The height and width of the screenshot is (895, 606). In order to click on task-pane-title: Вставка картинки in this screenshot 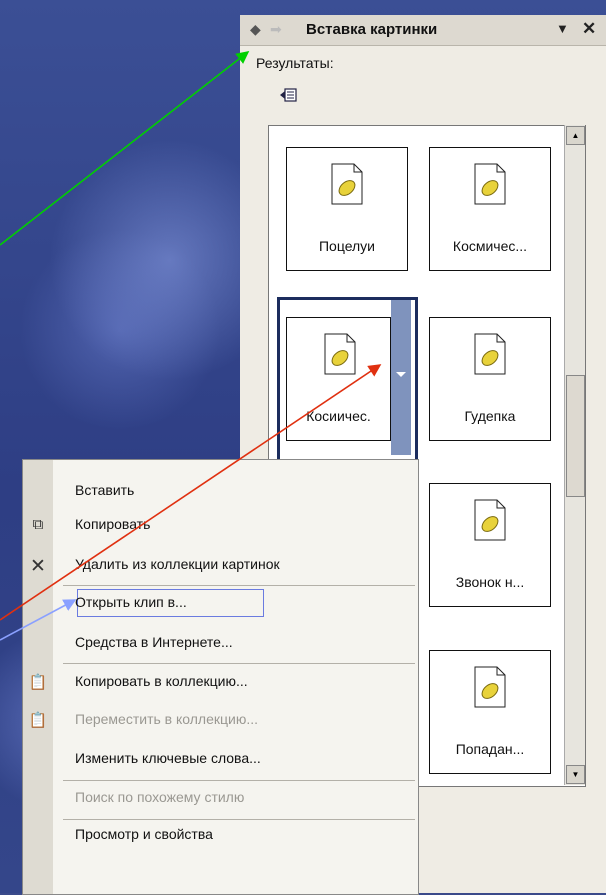, I will do `click(372, 29)`.